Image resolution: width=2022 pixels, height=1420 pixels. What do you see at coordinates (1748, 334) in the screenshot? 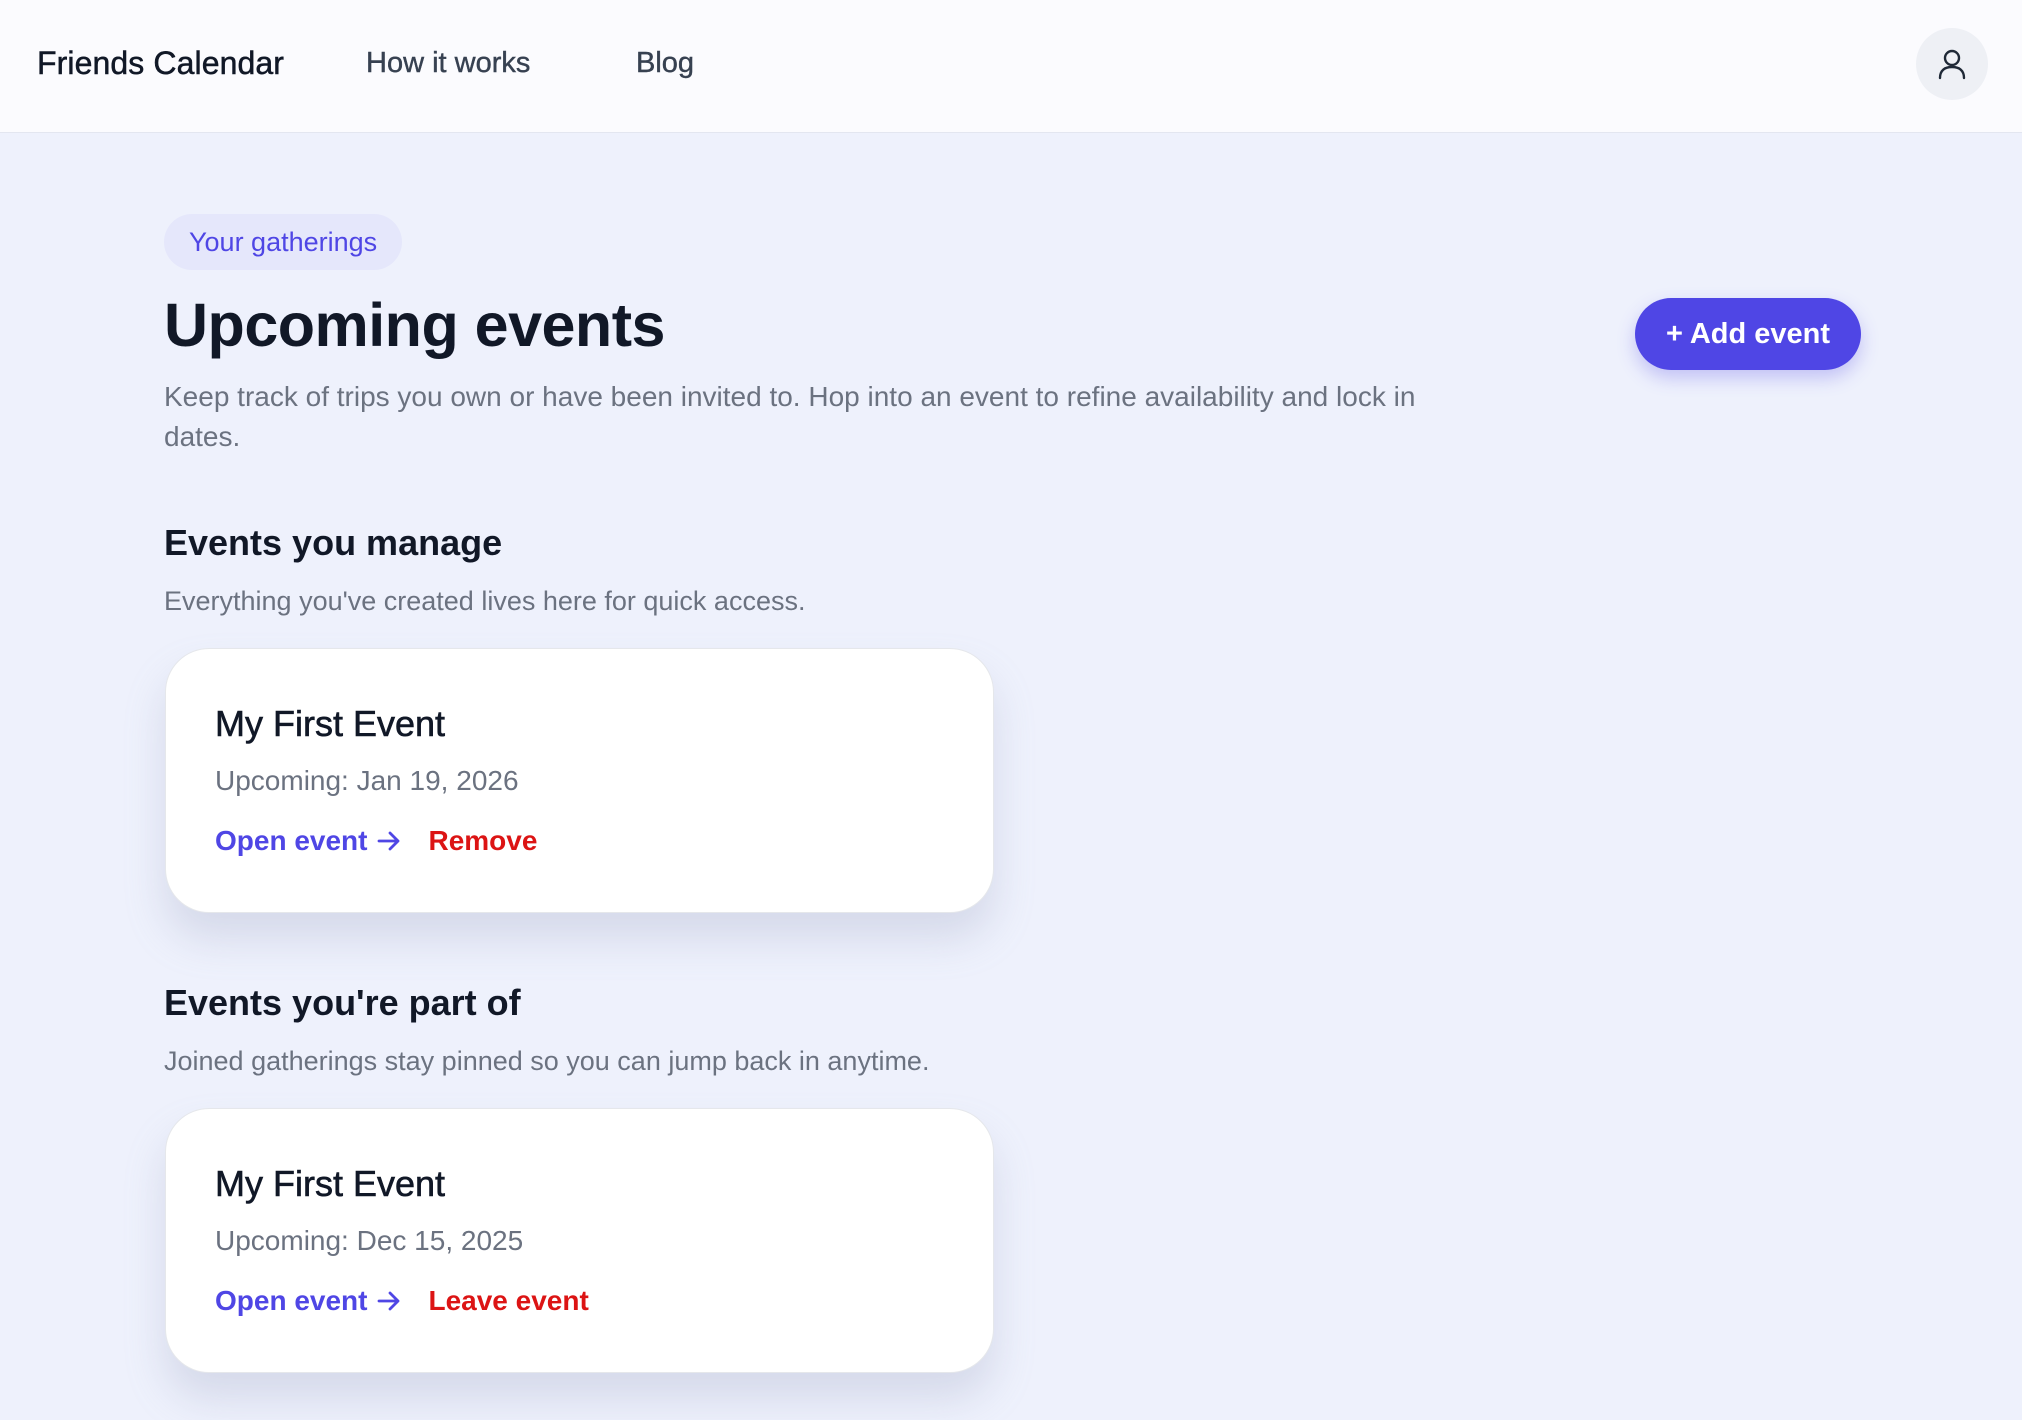
I see `add-event-button: + Add event` at bounding box center [1748, 334].